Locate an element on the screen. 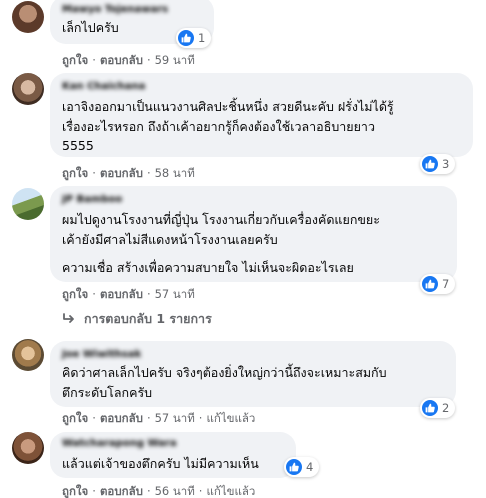  reaction-summary: 4 is located at coordinates (302, 467).